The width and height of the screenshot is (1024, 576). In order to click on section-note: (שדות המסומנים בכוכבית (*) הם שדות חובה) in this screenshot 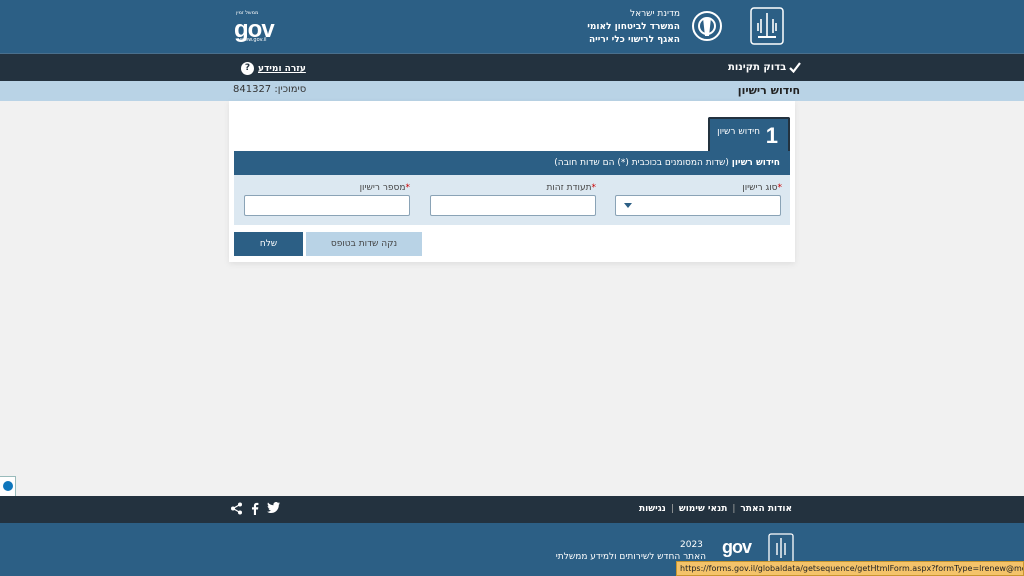, I will do `click(643, 163)`.